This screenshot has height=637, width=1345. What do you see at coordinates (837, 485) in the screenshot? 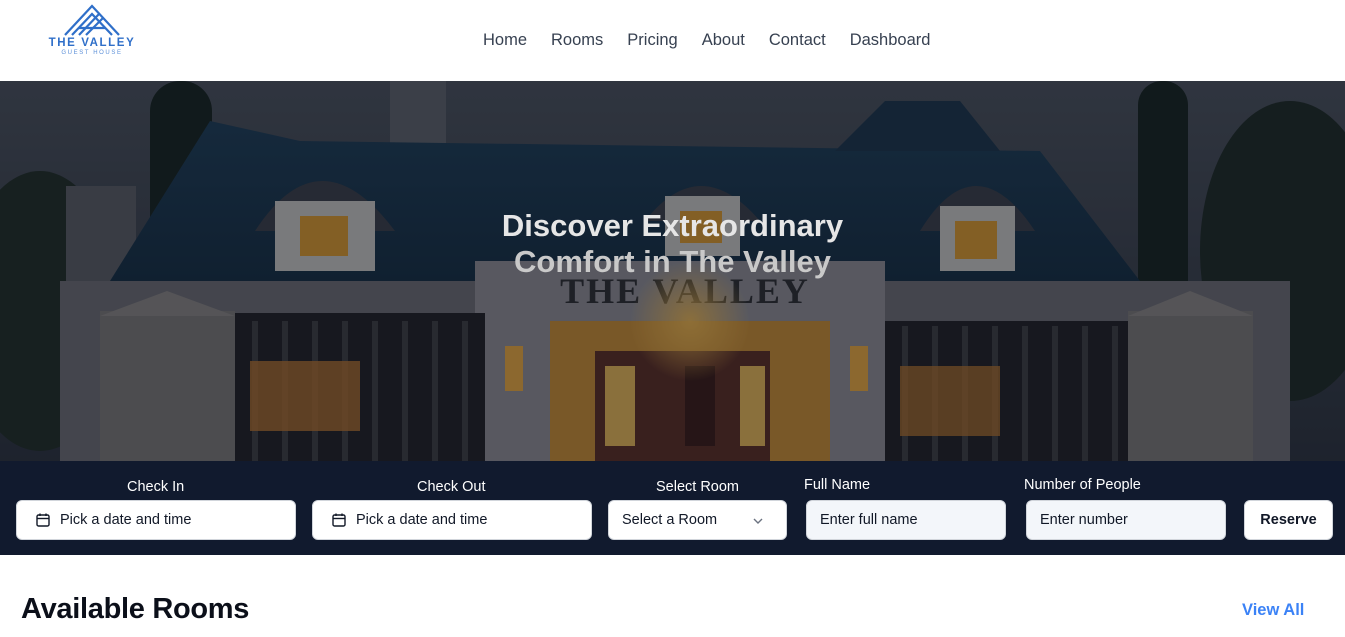
I see `full-name-label: Full Name` at bounding box center [837, 485].